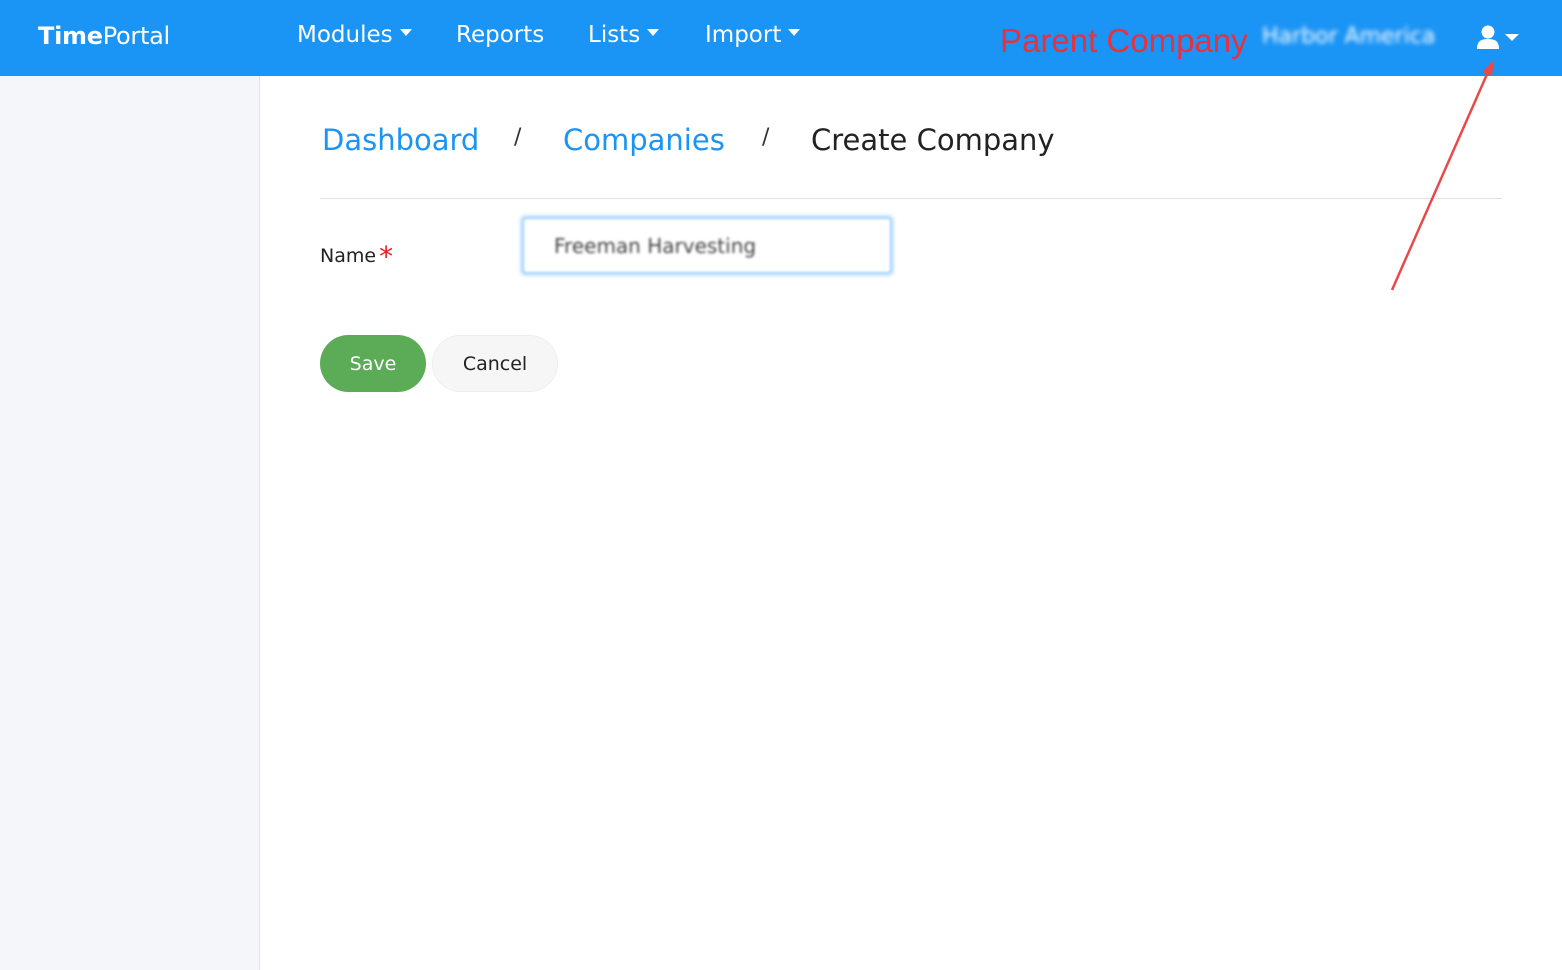 This screenshot has width=1562, height=970. I want to click on nav-reports-label: Reports, so click(500, 35).